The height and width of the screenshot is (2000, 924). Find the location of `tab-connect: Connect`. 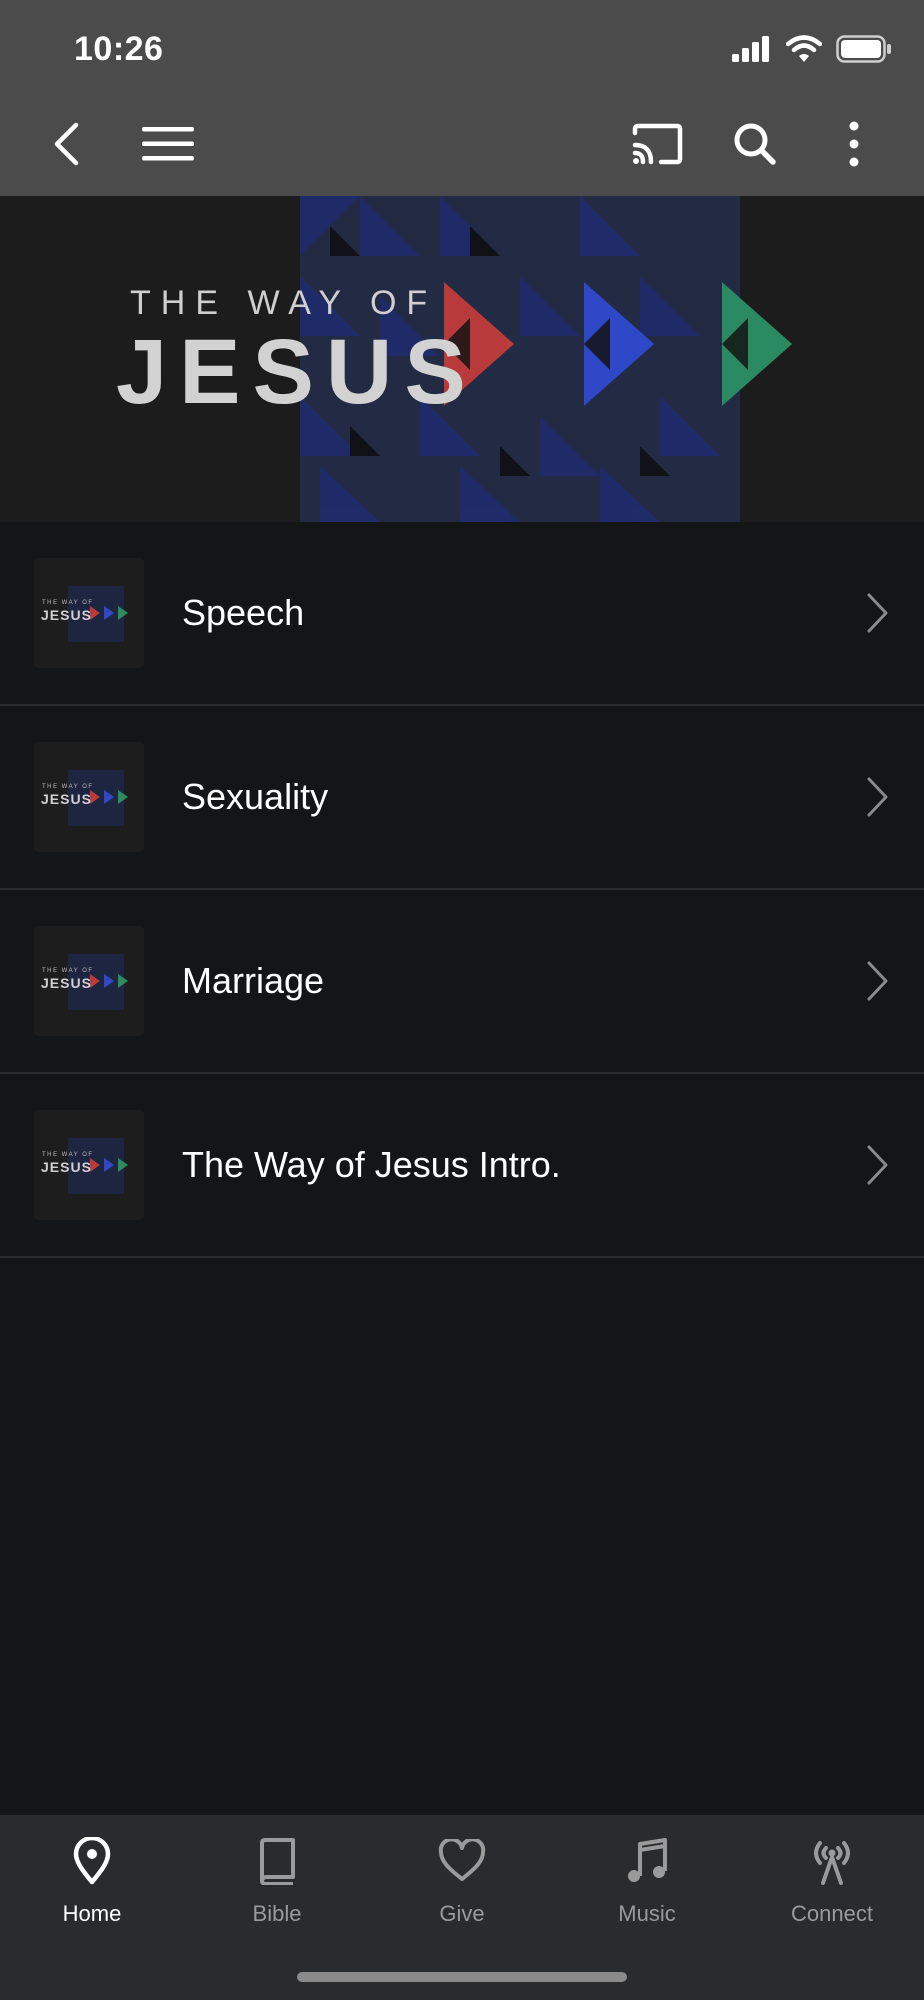

tab-connect: Connect is located at coordinates (832, 1886).